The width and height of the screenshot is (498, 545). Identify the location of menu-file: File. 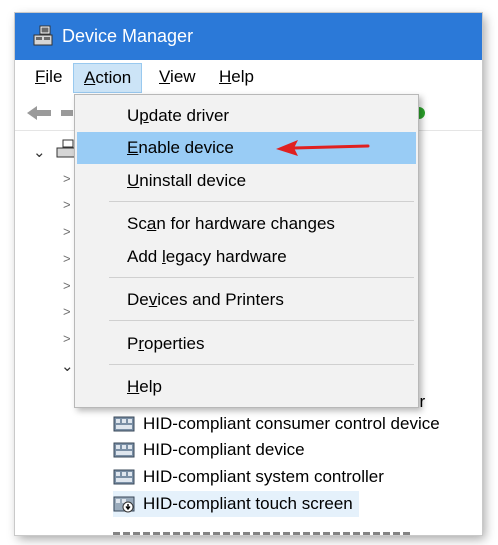
(48, 77).